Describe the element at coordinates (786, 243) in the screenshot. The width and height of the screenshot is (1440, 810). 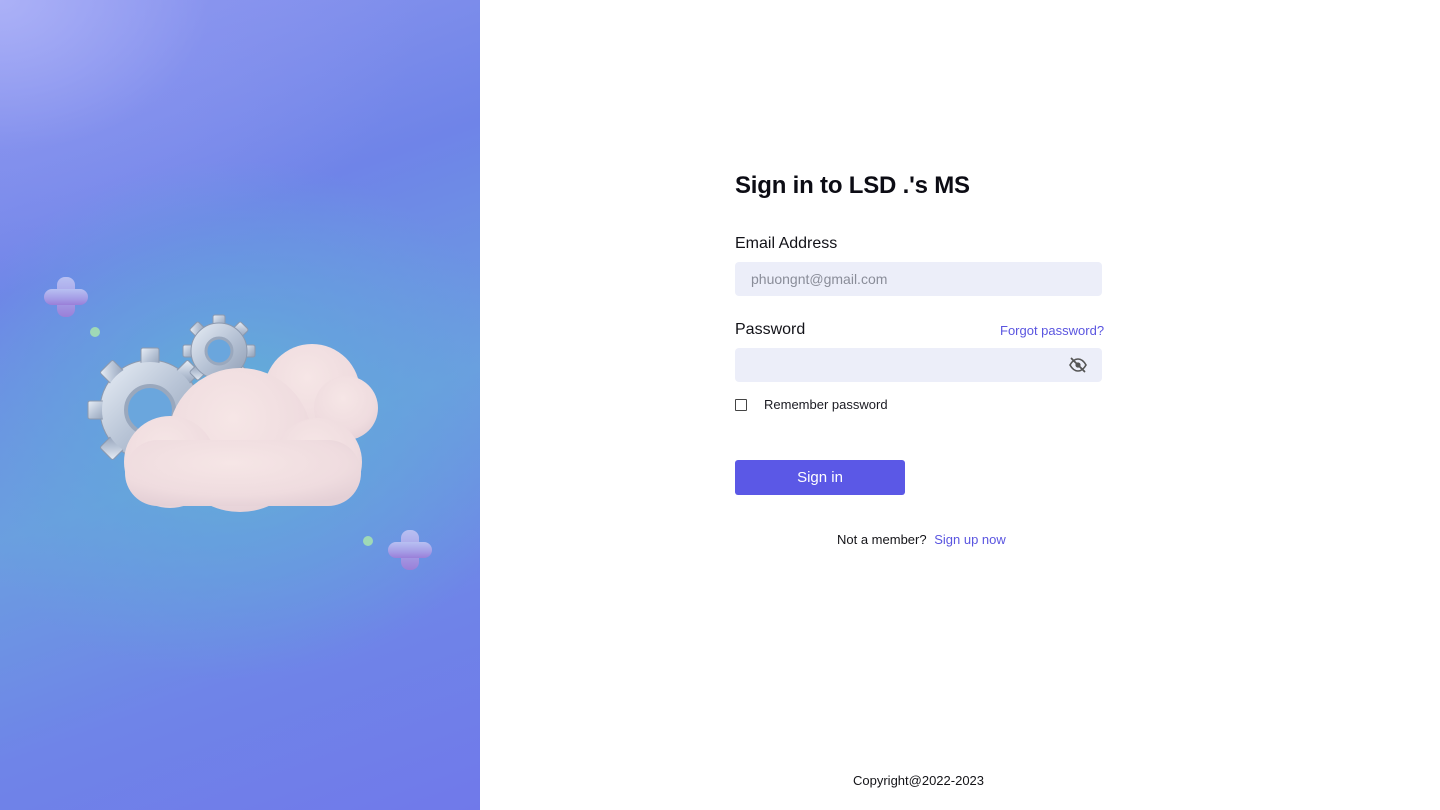
I see `email-label: Email Address` at that location.